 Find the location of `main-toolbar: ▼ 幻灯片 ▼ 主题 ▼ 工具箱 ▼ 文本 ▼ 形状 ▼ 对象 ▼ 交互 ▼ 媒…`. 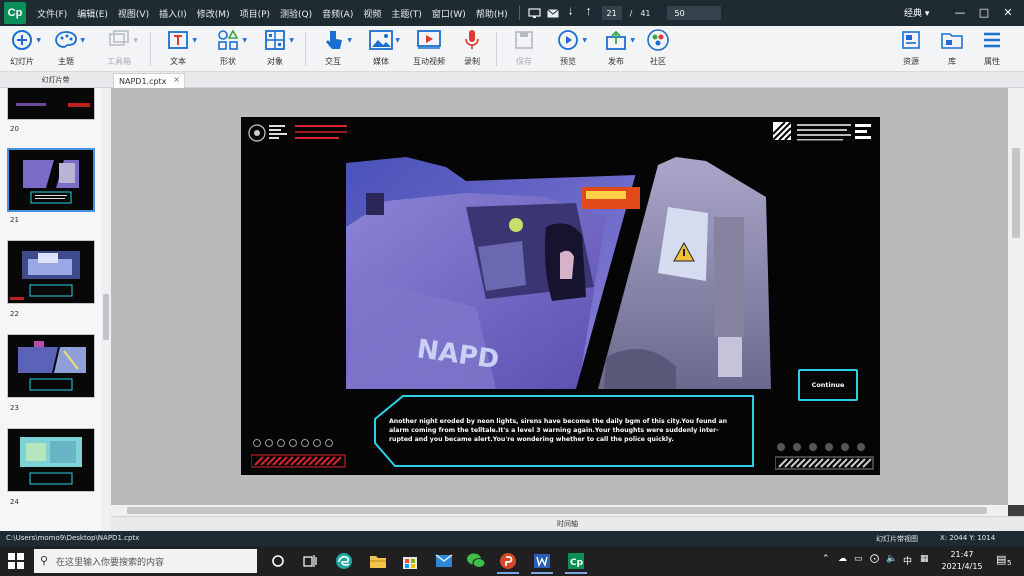

main-toolbar: ▼ 幻灯片 ▼ 主题 ▼ 工具箱 ▼ 文本 ▼ 形状 ▼ 对象 ▼ 交互 ▼ 媒… is located at coordinates (512, 49).